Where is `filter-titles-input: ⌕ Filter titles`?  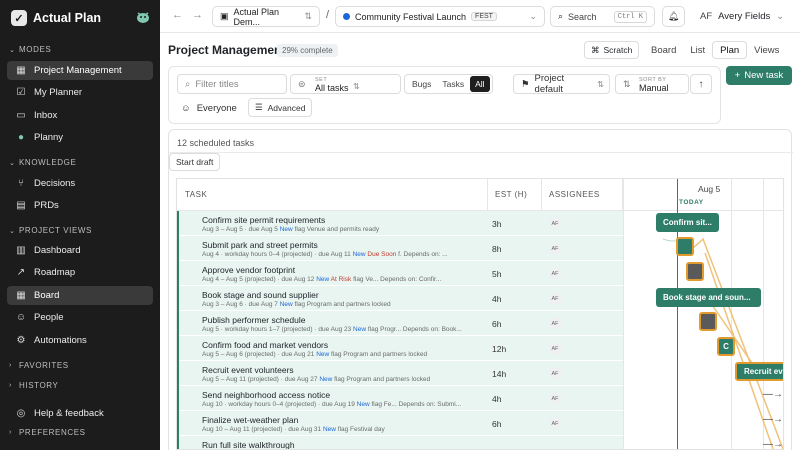
filter-titles-input: ⌕ Filter titles is located at coordinates (232, 84).